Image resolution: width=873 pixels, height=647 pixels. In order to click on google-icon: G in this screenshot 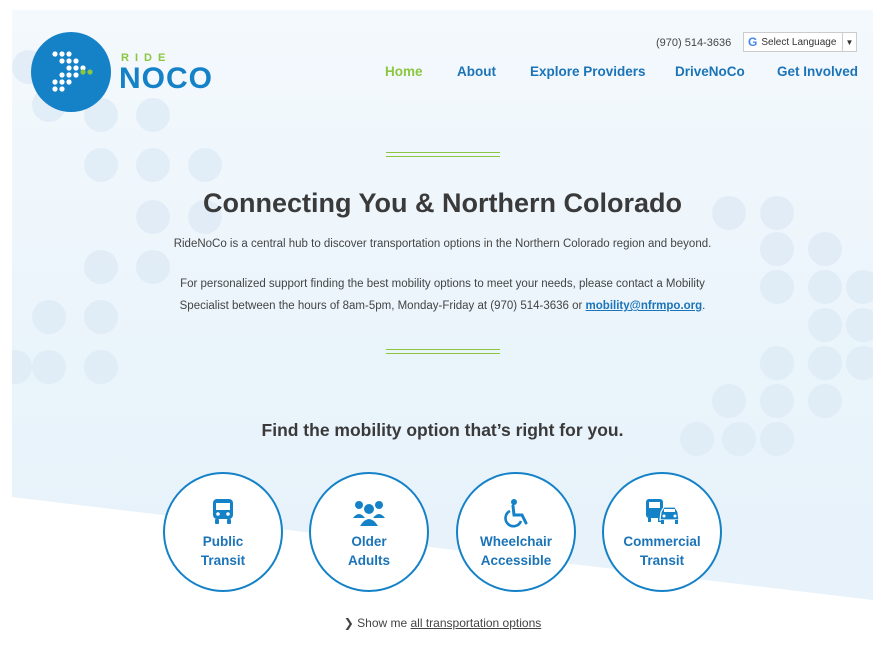, I will do `click(753, 42)`.